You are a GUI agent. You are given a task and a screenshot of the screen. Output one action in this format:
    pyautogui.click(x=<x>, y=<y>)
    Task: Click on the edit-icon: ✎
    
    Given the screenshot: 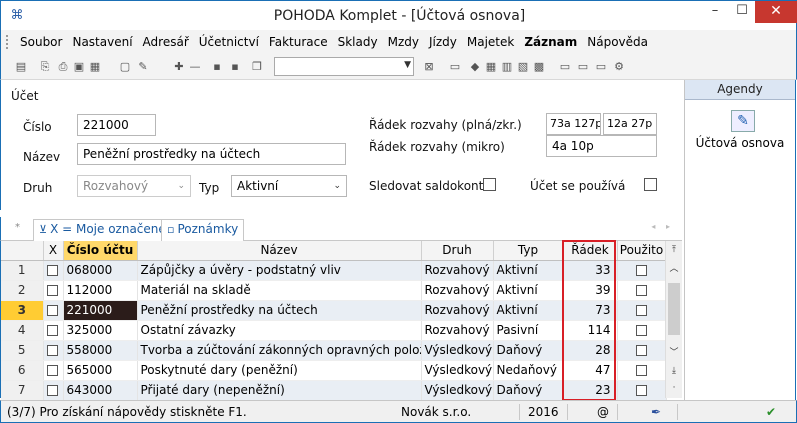 What is the action you would take?
    pyautogui.click(x=143, y=67)
    